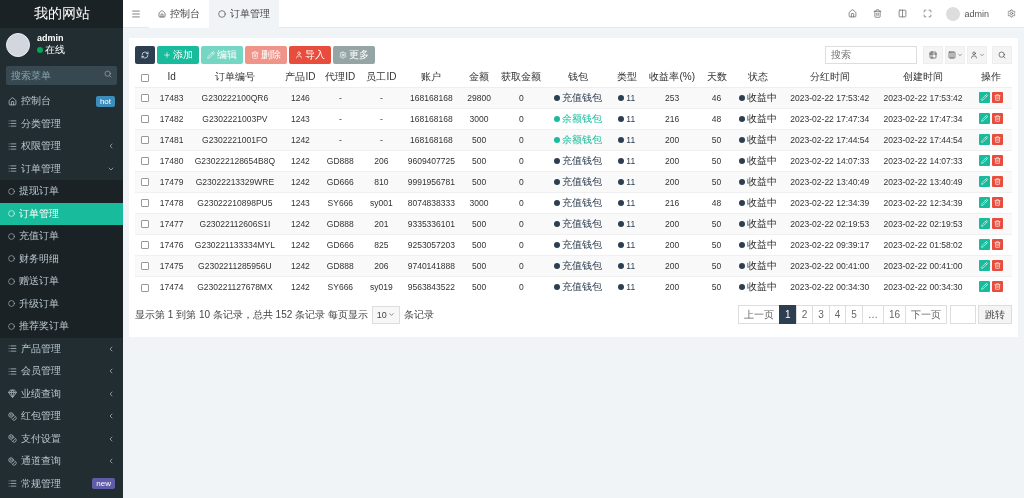  What do you see at coordinates (61, 123) in the screenshot?
I see `sidebar-item: 分类管理` at bounding box center [61, 123].